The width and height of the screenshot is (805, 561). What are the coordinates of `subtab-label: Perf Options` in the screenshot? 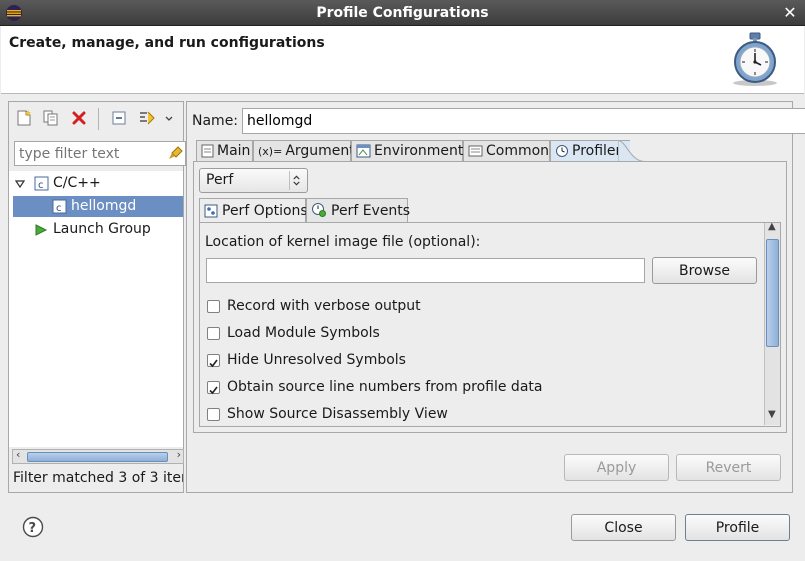 It's located at (265, 211).